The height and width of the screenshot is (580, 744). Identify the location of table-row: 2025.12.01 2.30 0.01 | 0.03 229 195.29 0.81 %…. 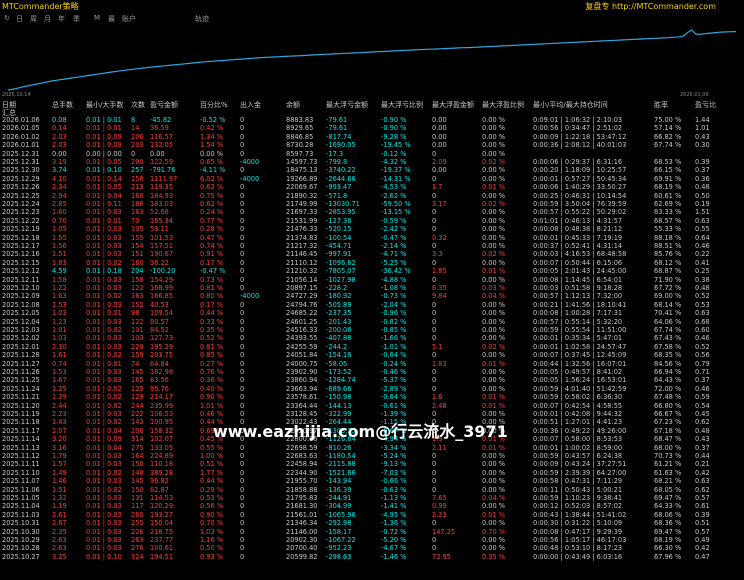
(372, 347).